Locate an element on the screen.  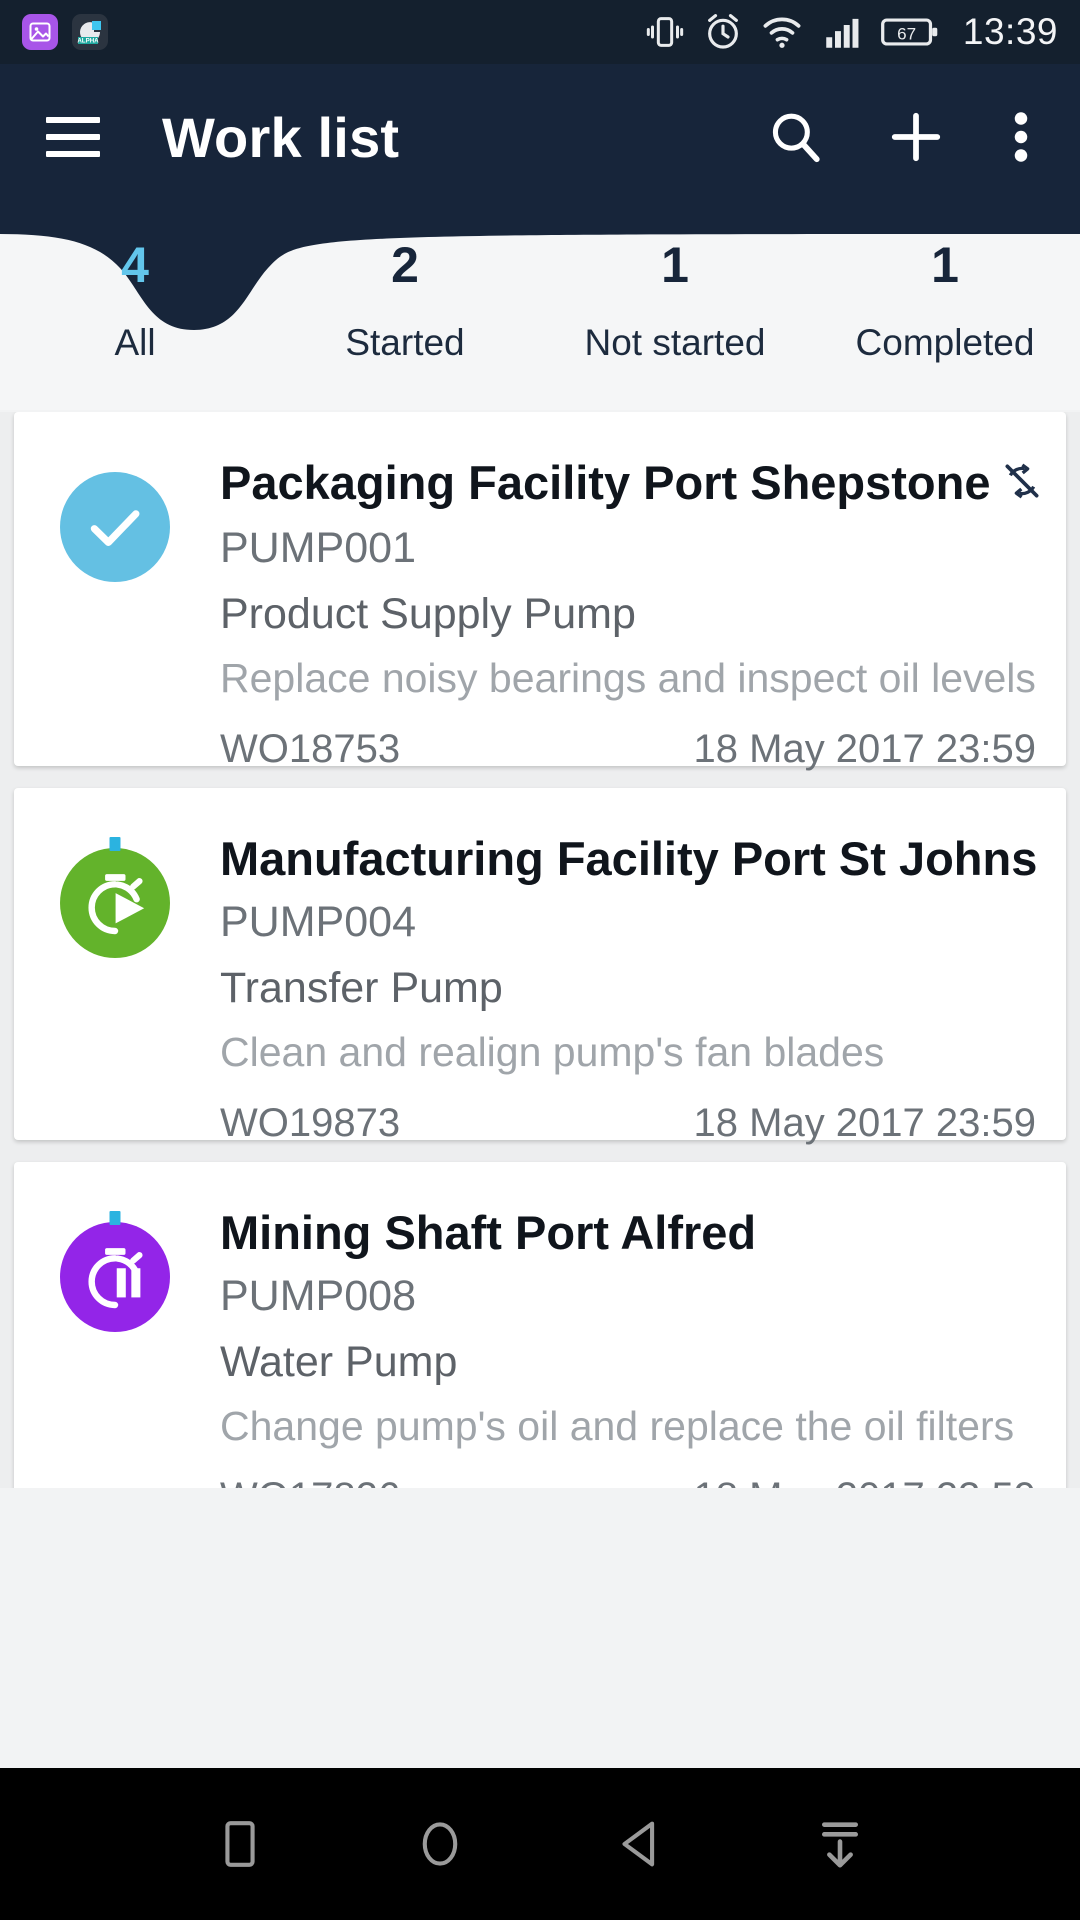
check-circle-icon is located at coordinates (115, 527).